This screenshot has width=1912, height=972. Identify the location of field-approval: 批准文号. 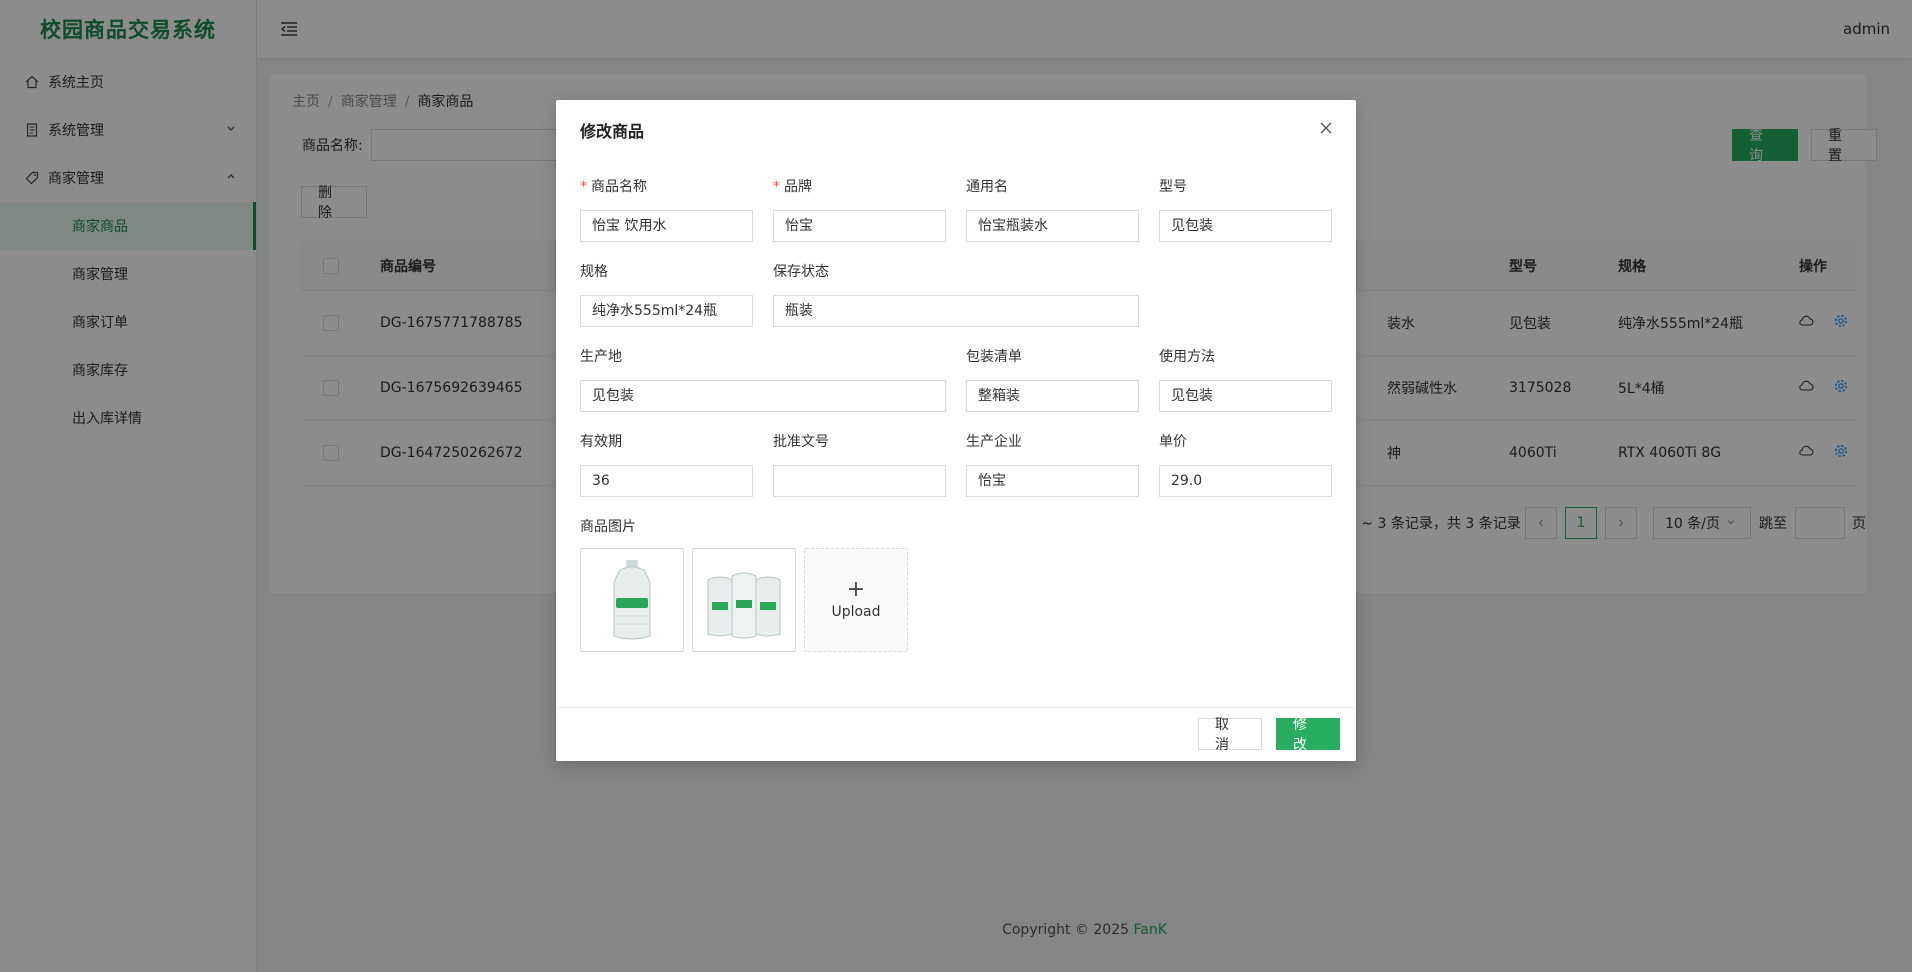
(859, 464).